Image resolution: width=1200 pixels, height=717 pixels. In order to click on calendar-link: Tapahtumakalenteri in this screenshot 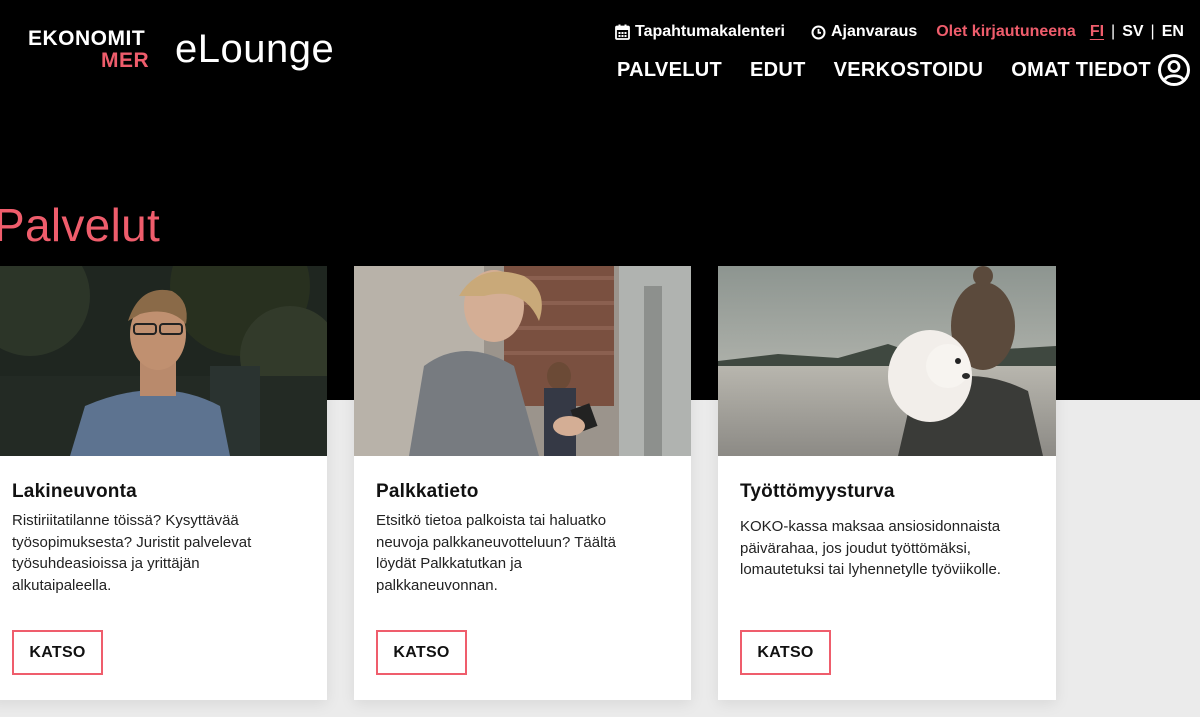, I will do `click(700, 32)`.